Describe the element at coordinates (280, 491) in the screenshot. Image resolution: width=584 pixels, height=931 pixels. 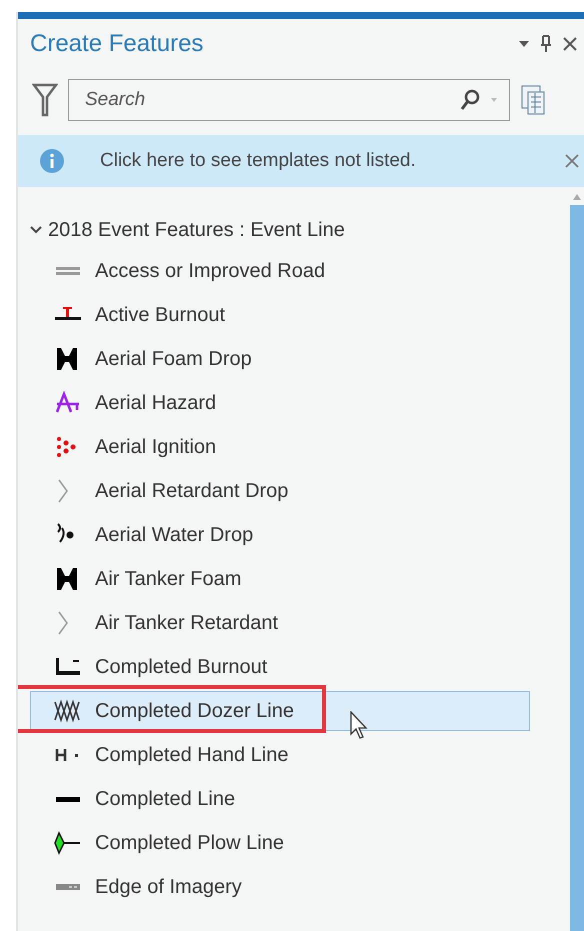
I see `template-item: Aerial Retardant Drop` at that location.